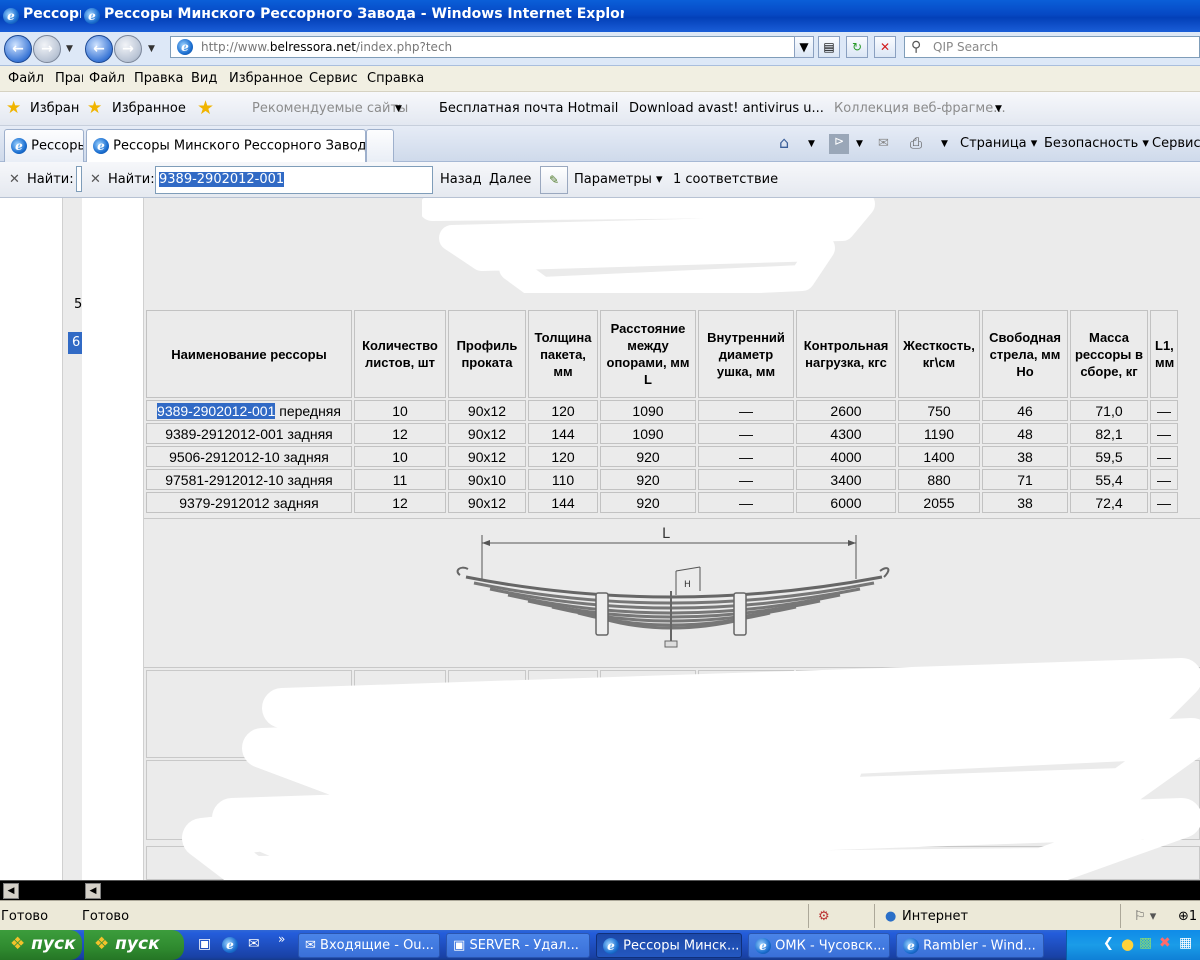 The image size is (1200, 960). What do you see at coordinates (554, 180) in the screenshot?
I see `highlight-pencil-icon: ✎` at bounding box center [554, 180].